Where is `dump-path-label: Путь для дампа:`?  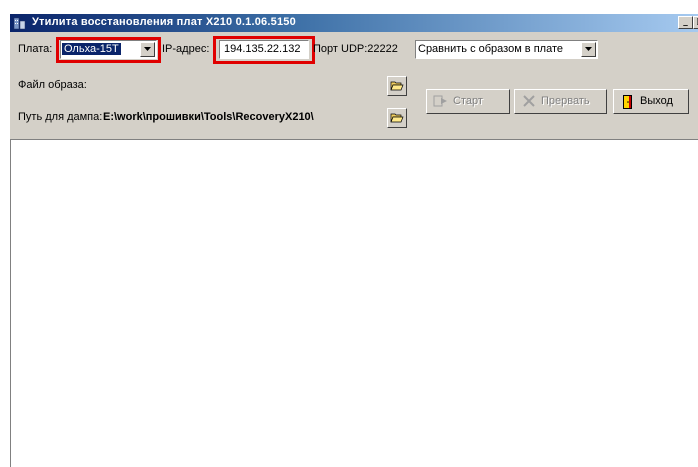 dump-path-label: Путь для дампа: is located at coordinates (60, 117).